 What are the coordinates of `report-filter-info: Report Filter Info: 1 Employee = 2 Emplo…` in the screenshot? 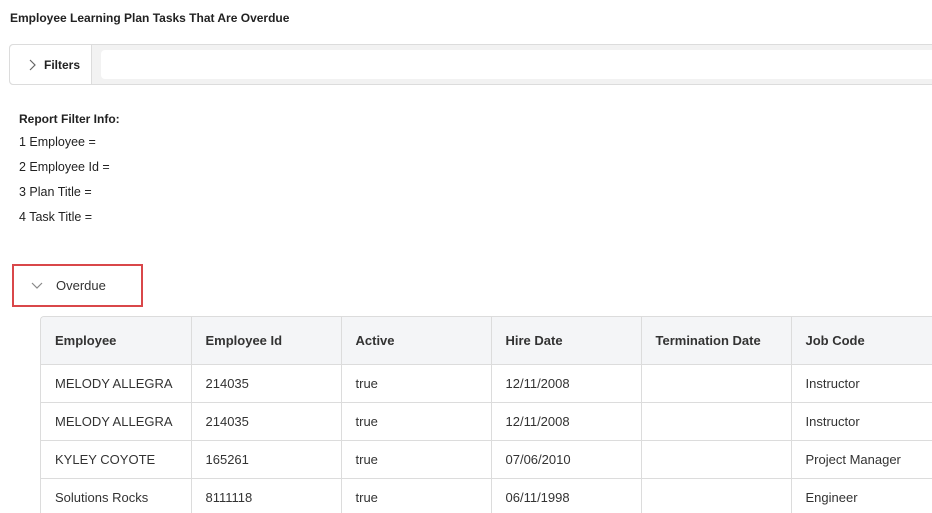 It's located at (69, 173).